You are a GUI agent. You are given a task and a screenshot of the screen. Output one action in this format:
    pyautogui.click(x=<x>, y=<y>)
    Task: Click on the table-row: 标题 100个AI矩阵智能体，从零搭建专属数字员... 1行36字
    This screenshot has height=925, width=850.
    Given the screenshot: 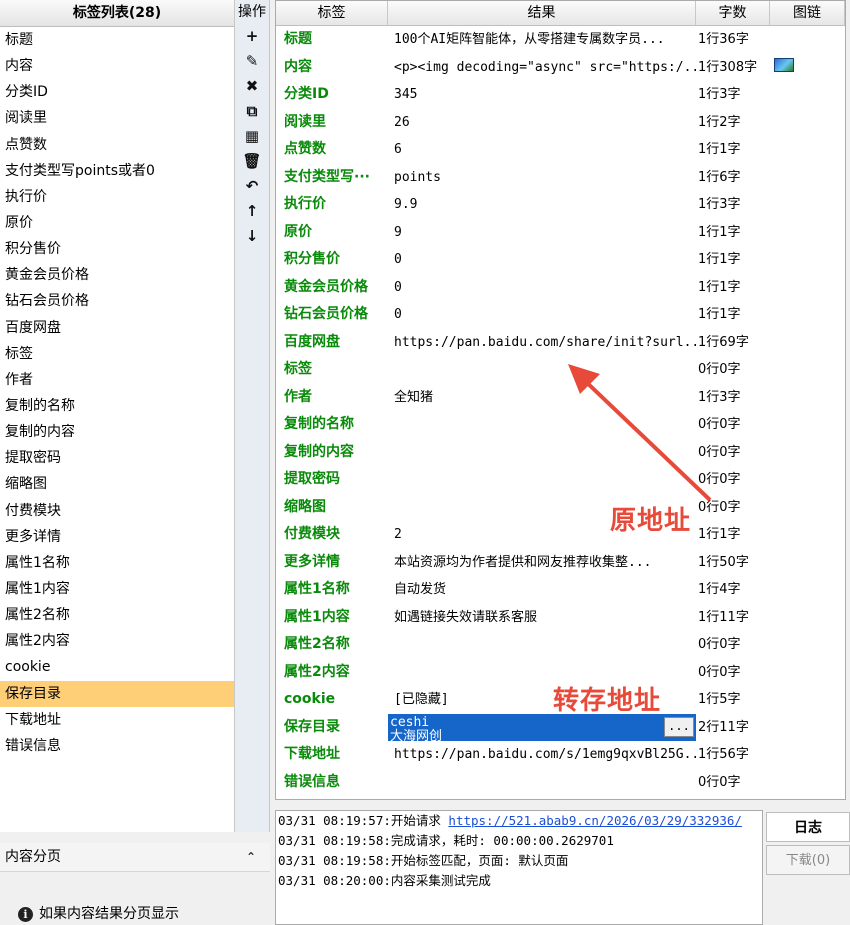 What is the action you would take?
    pyautogui.click(x=560, y=40)
    